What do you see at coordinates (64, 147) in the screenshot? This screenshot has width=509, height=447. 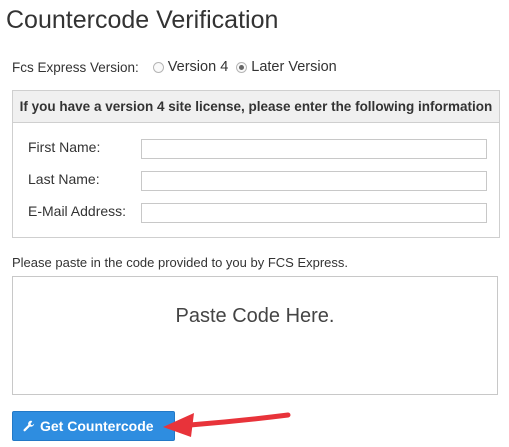 I see `first-name-label: First Name:` at bounding box center [64, 147].